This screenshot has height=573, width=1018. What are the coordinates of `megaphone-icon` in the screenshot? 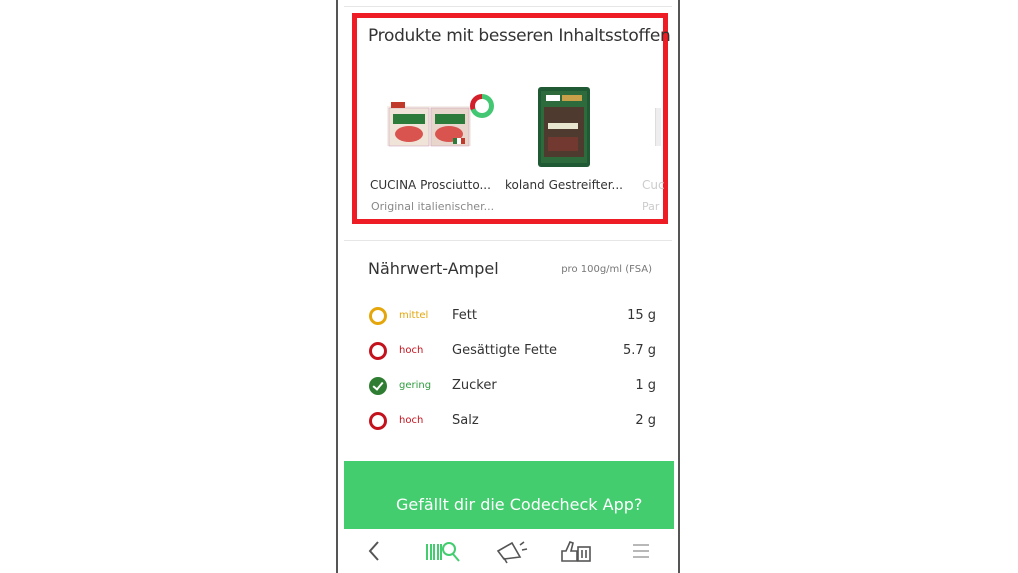 It's located at (510, 551).